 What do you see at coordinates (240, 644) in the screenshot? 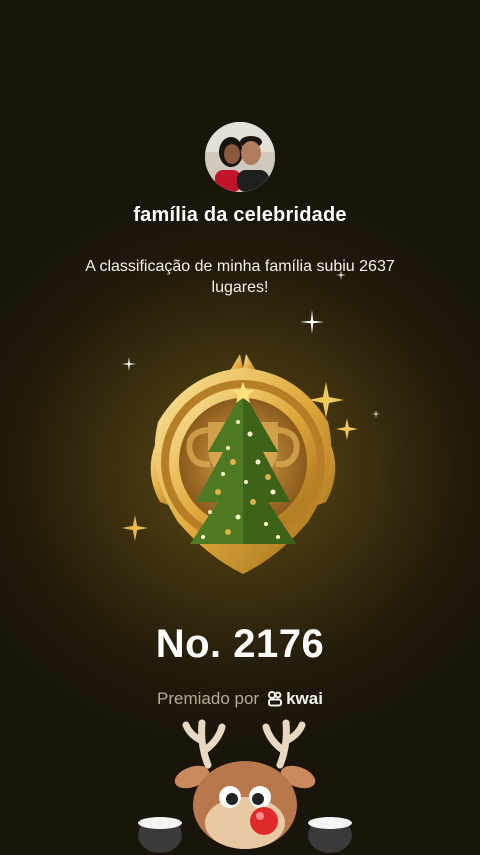
I see `family-rank: No. 2176` at bounding box center [240, 644].